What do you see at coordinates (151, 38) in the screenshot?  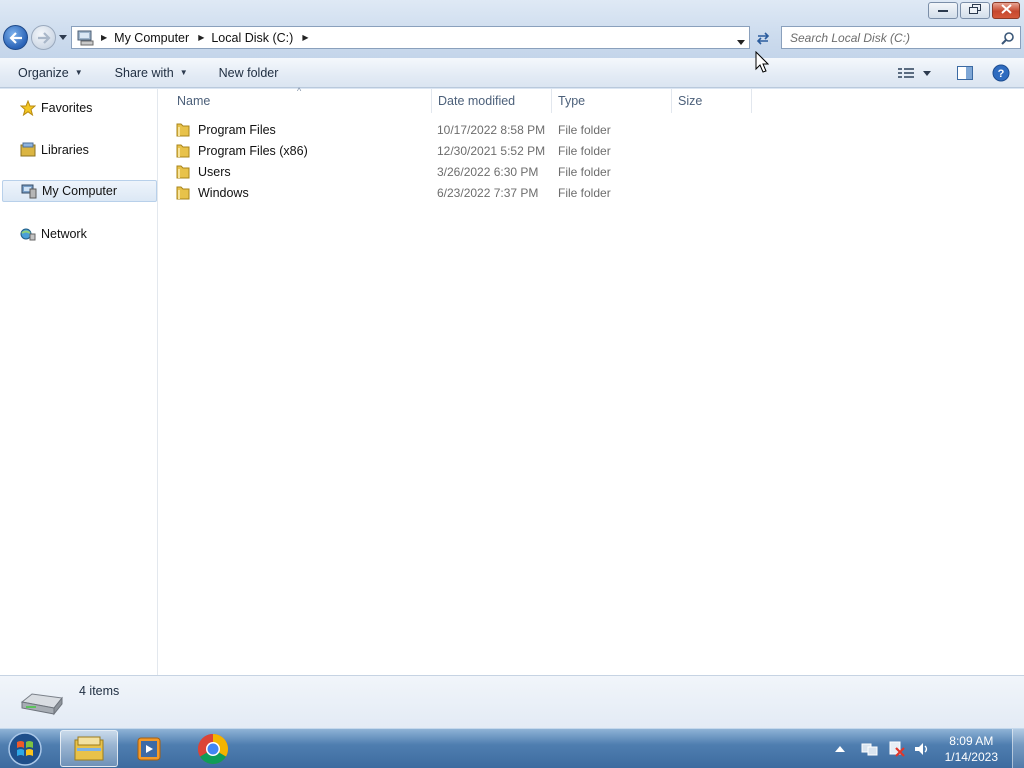 I see `breadcrumb-my-computer: My Computer` at bounding box center [151, 38].